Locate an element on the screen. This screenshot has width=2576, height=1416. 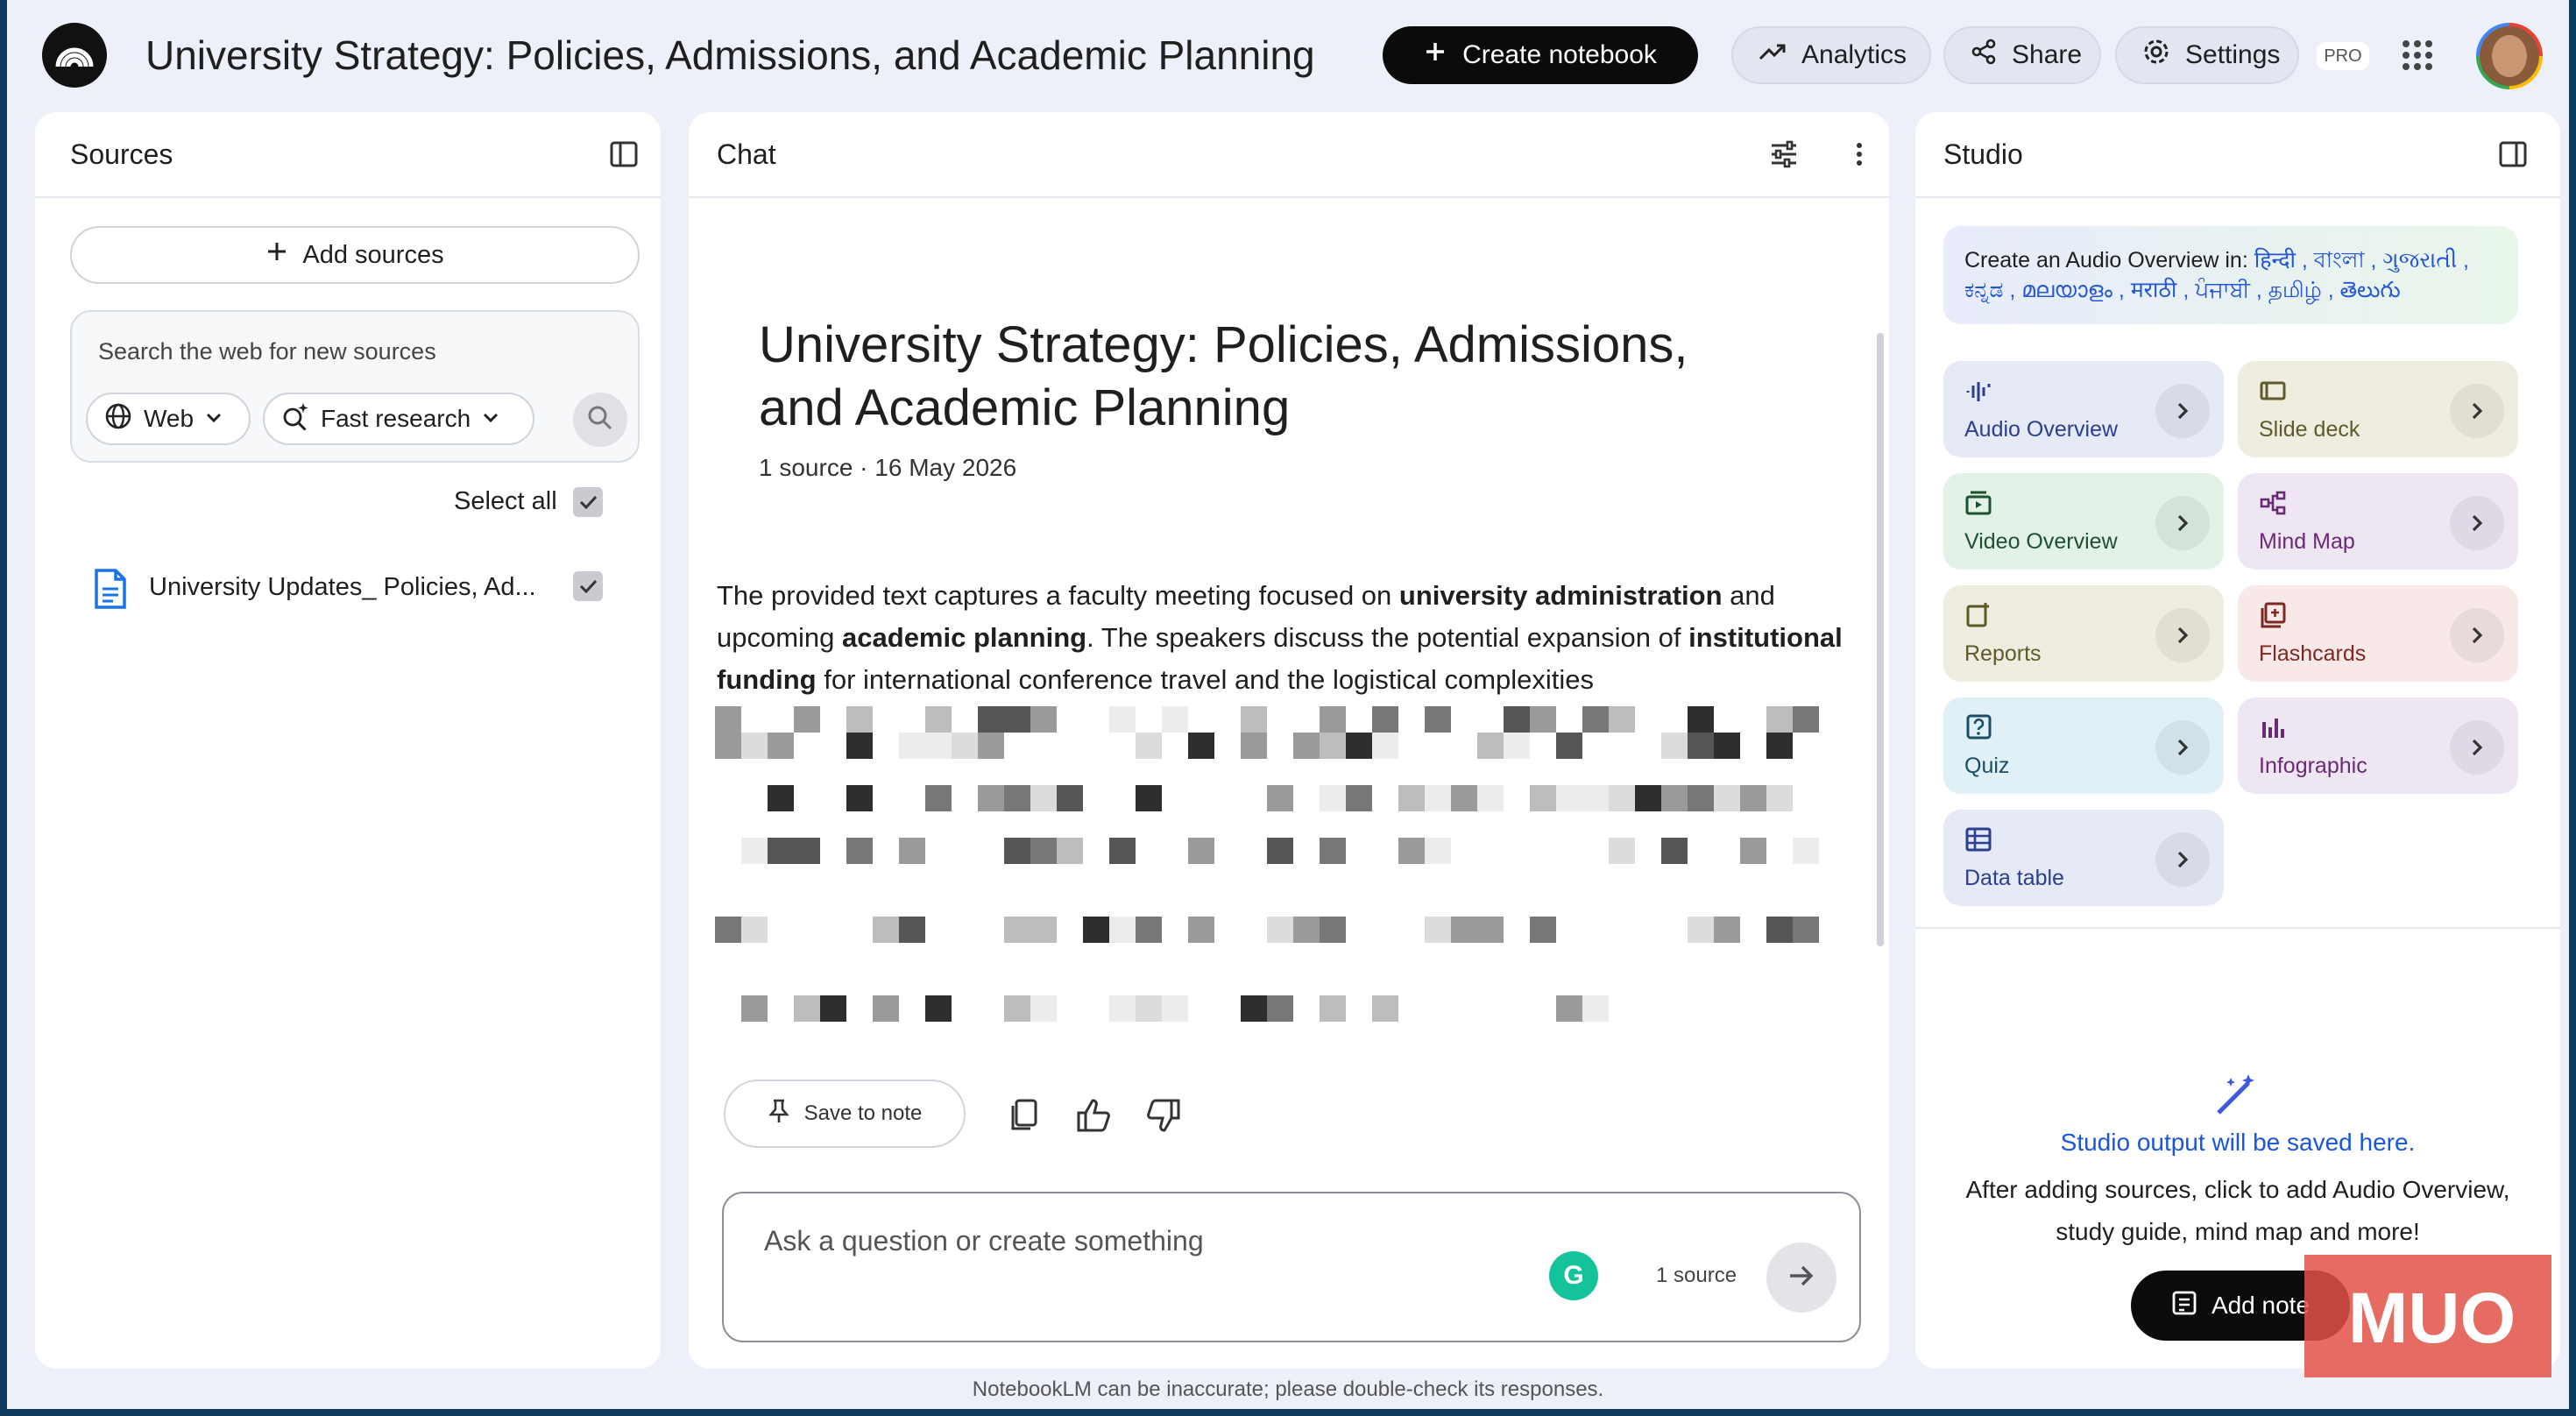
source-checkbox is located at coordinates (588, 586).